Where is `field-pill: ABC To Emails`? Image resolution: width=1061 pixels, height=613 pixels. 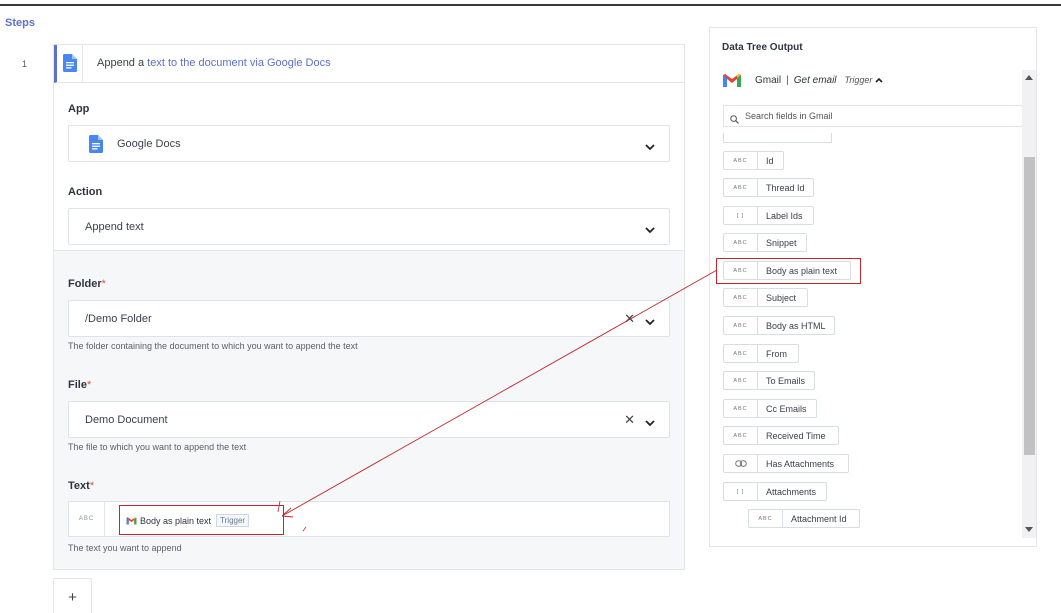
field-pill: ABC To Emails is located at coordinates (769, 380).